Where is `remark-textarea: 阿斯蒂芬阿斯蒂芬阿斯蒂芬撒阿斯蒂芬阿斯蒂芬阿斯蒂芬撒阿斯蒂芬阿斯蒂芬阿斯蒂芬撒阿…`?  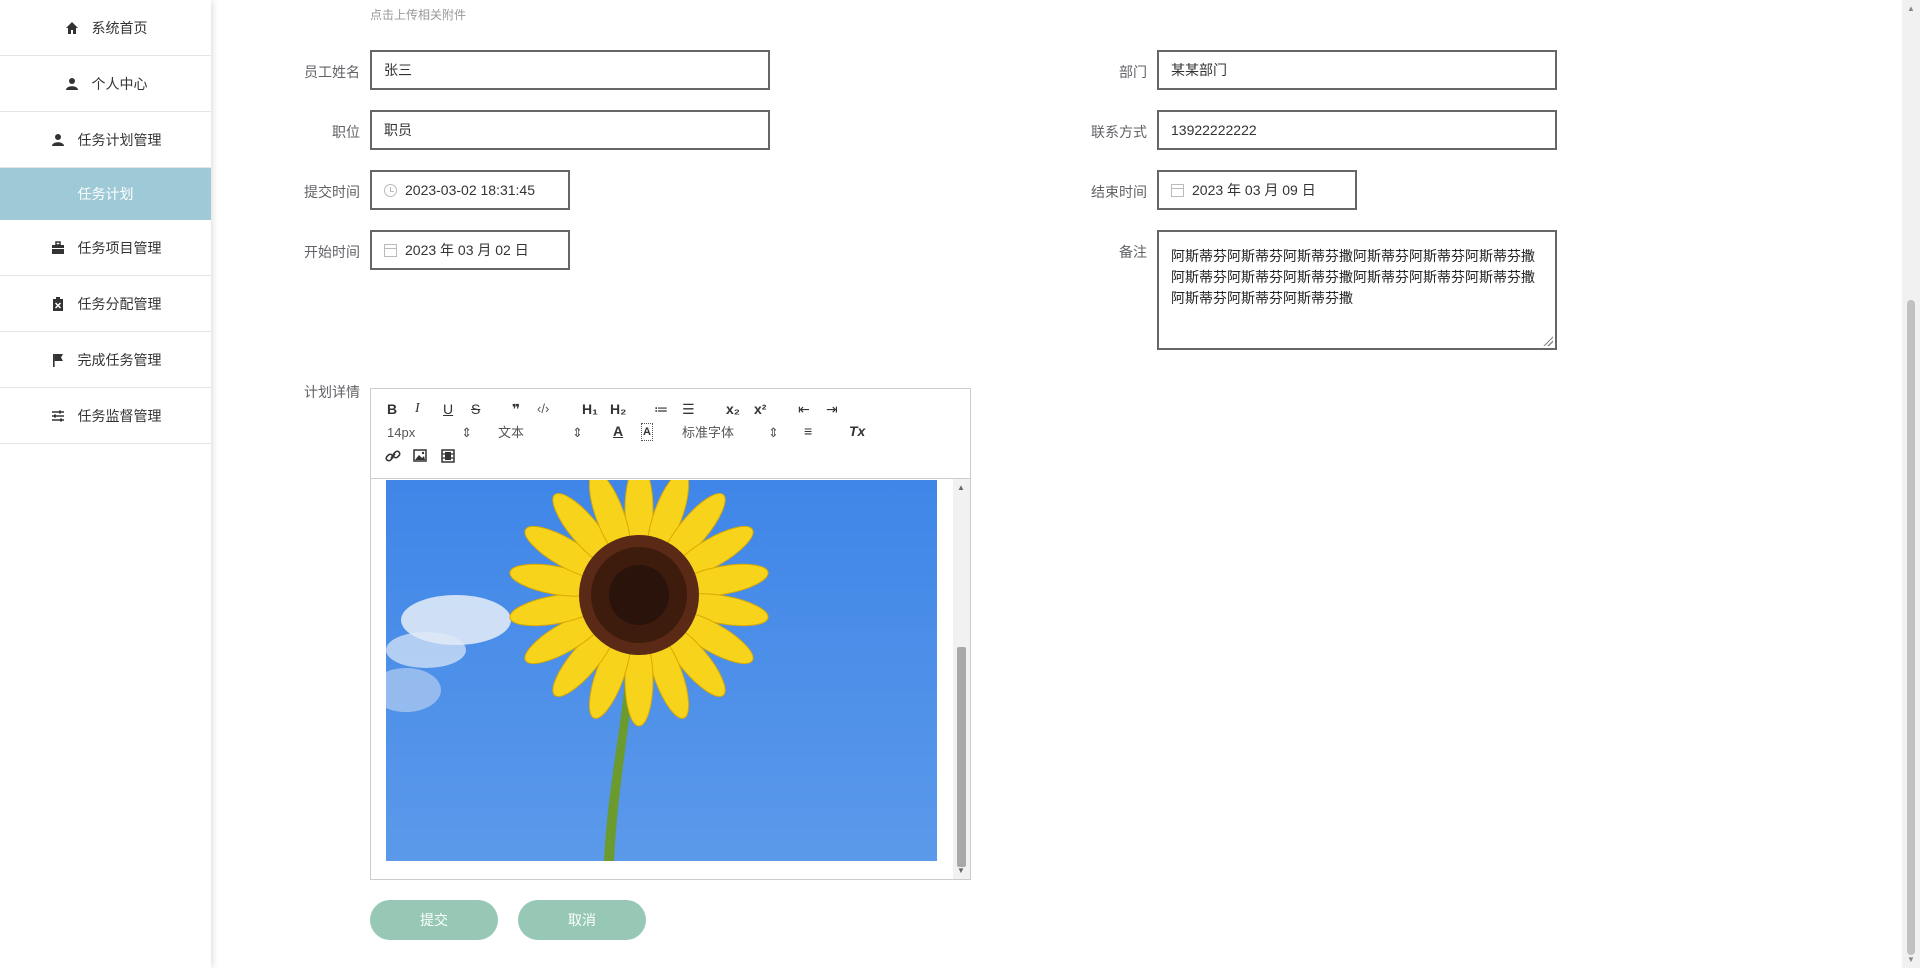 remark-textarea: 阿斯蒂芬阿斯蒂芬阿斯蒂芬撒阿斯蒂芬阿斯蒂芬阿斯蒂芬撒阿斯蒂芬阿斯蒂芬阿斯蒂芬撒阿… is located at coordinates (1357, 290).